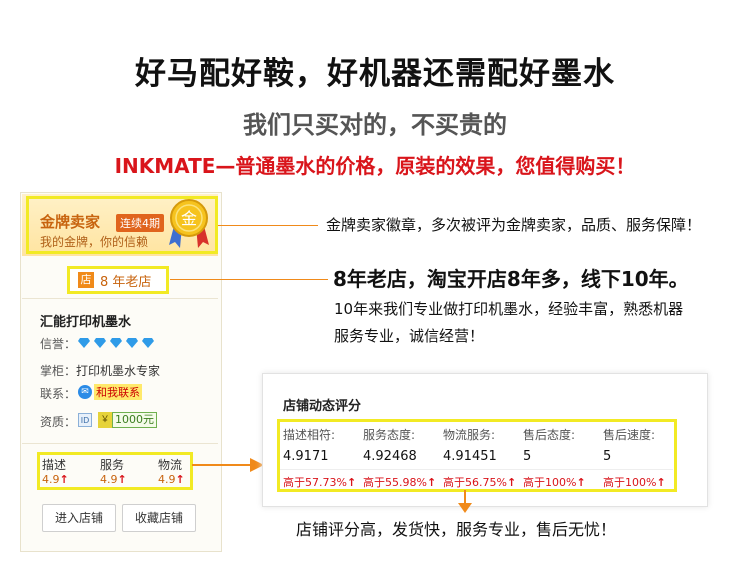  Describe the element at coordinates (58, 422) in the screenshot. I see `qualification-label: 资质：` at that location.